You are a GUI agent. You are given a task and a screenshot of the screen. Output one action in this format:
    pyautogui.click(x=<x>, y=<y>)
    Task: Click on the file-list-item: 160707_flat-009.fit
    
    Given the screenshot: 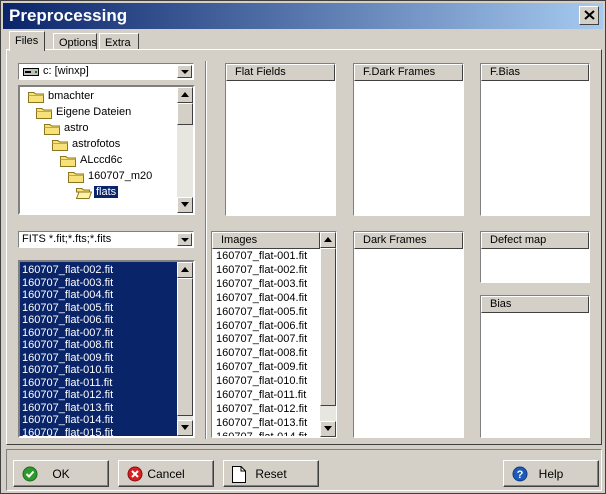 What is the action you would take?
    pyautogui.click(x=67, y=358)
    